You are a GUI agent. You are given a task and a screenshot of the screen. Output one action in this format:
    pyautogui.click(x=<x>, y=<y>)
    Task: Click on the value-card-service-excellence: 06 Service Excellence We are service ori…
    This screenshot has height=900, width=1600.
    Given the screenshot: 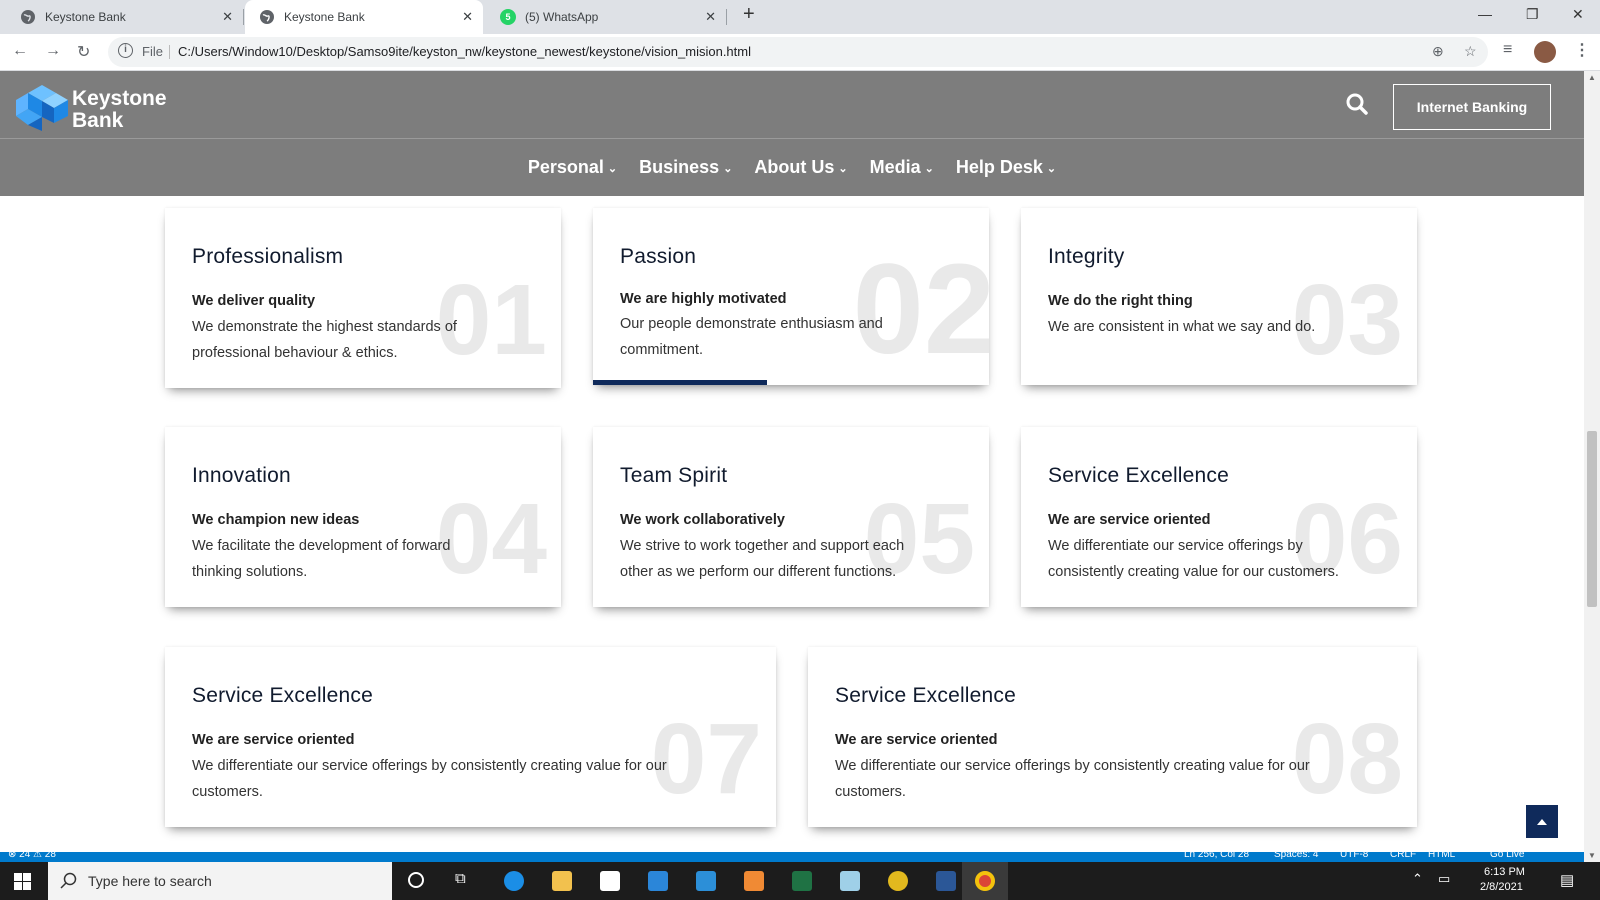 What is the action you would take?
    pyautogui.click(x=1219, y=517)
    